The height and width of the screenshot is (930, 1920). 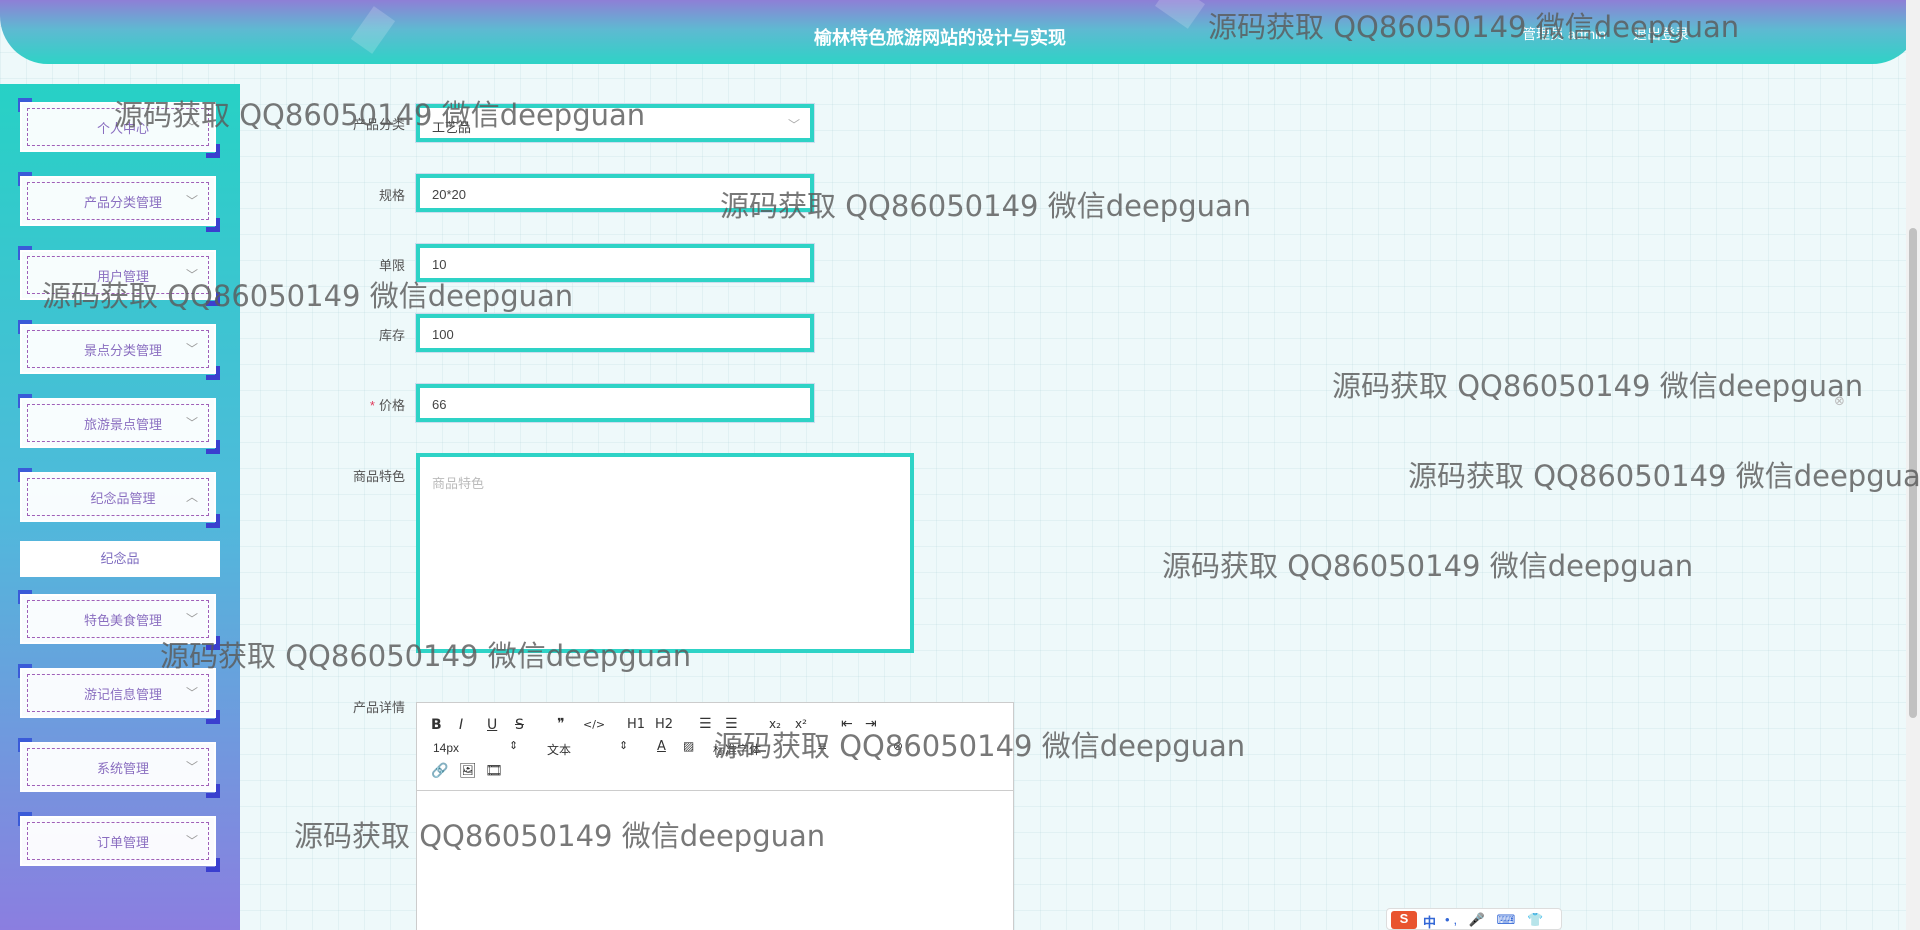 I want to click on sogou-logo-icon: S, so click(x=1404, y=920).